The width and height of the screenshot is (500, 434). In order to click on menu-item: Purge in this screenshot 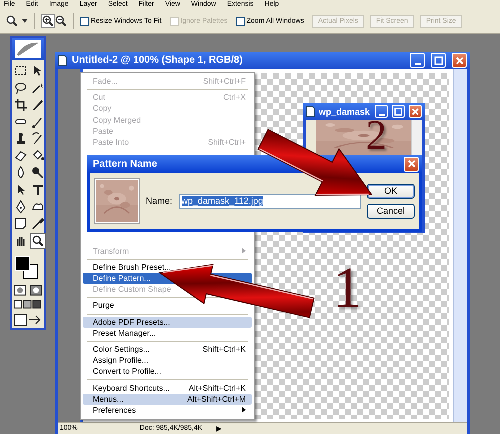, I will do `click(99, 306)`.